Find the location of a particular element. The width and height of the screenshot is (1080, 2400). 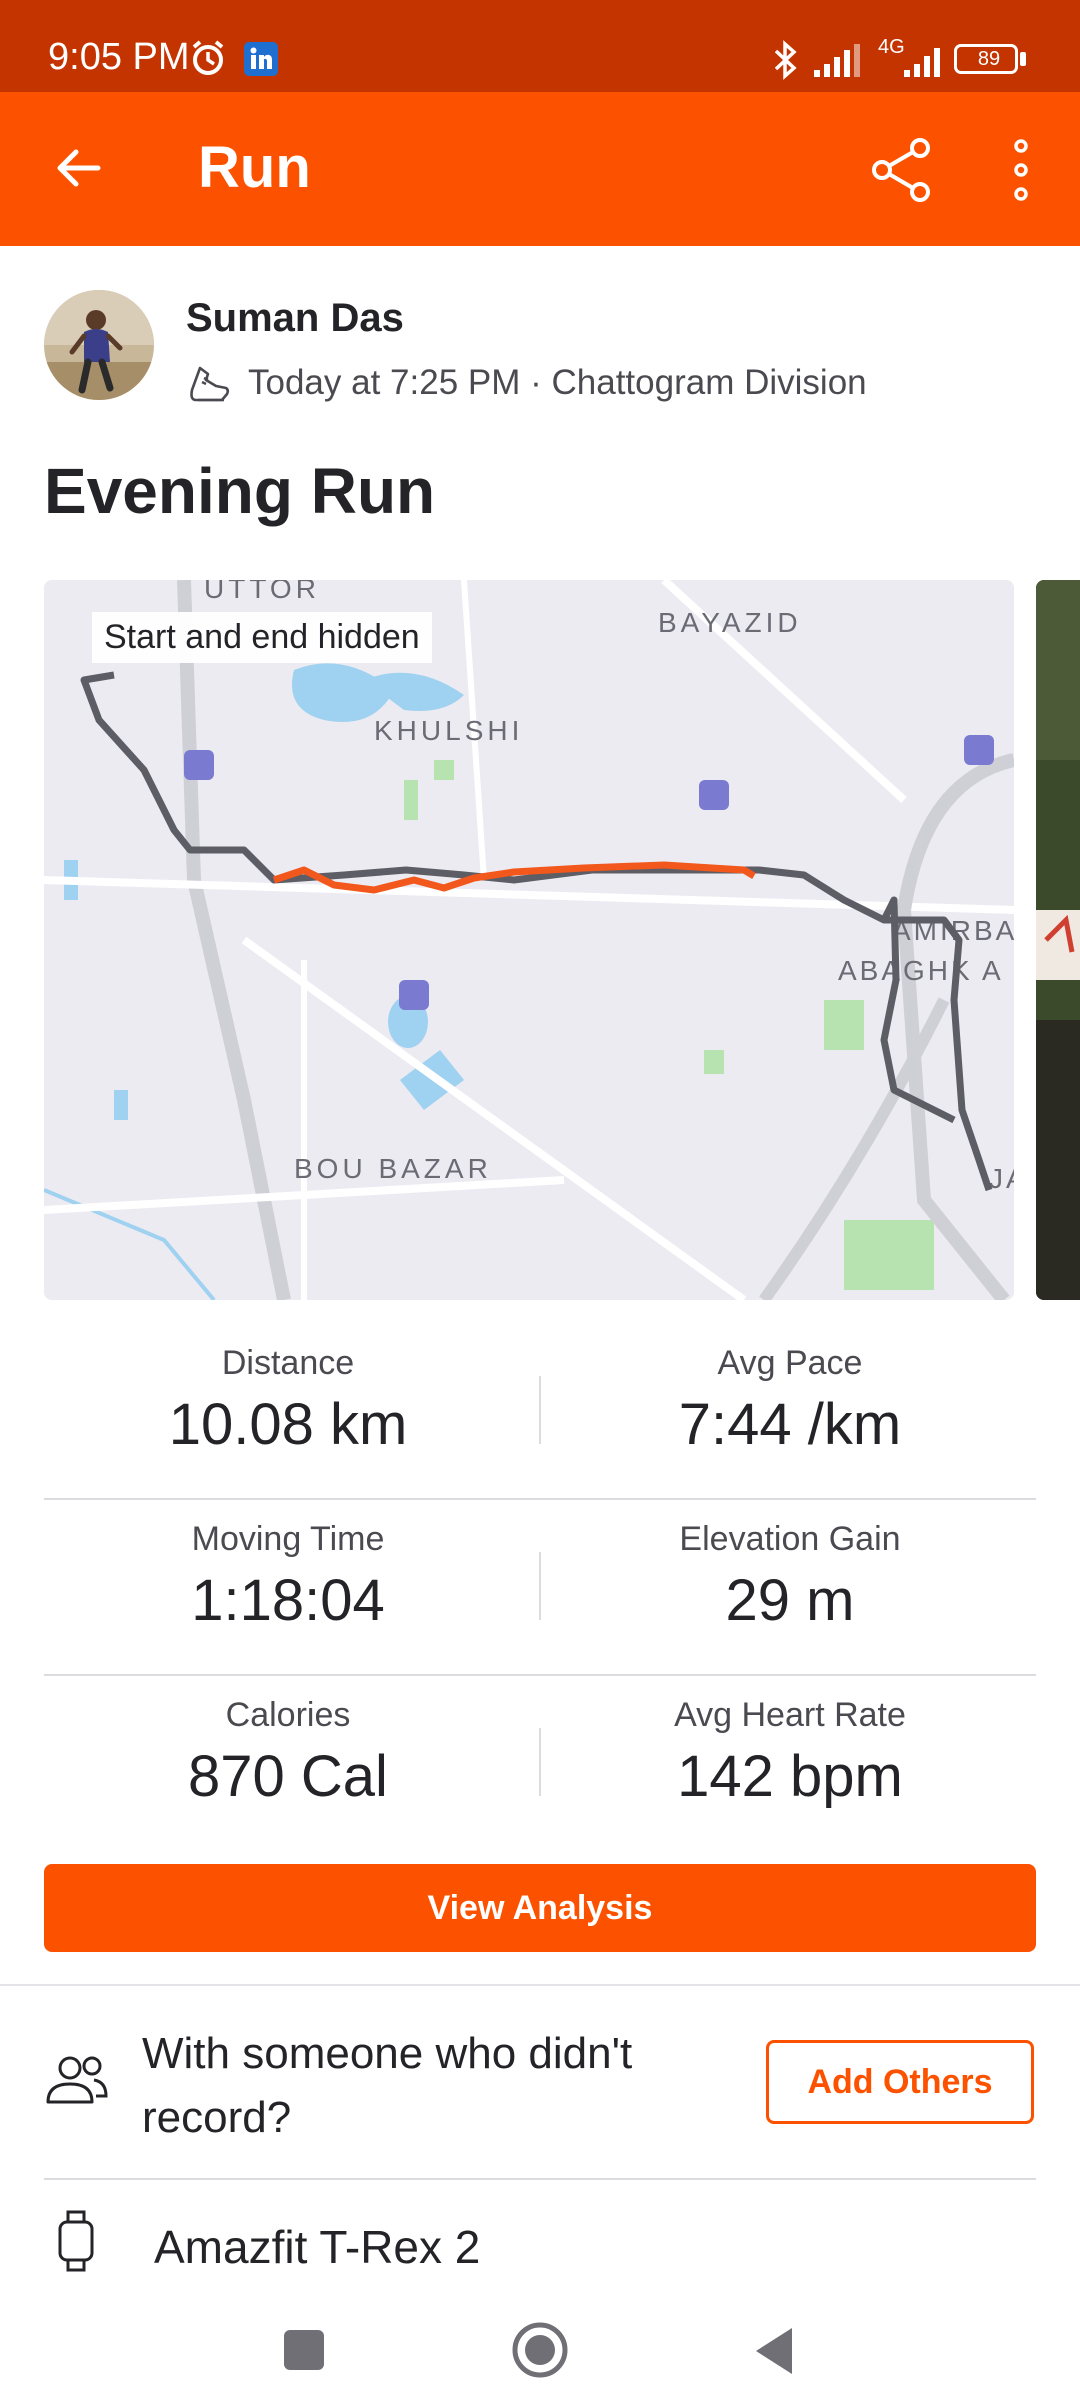

activity-date: Today at 7:25 PM is located at coordinates (384, 382).